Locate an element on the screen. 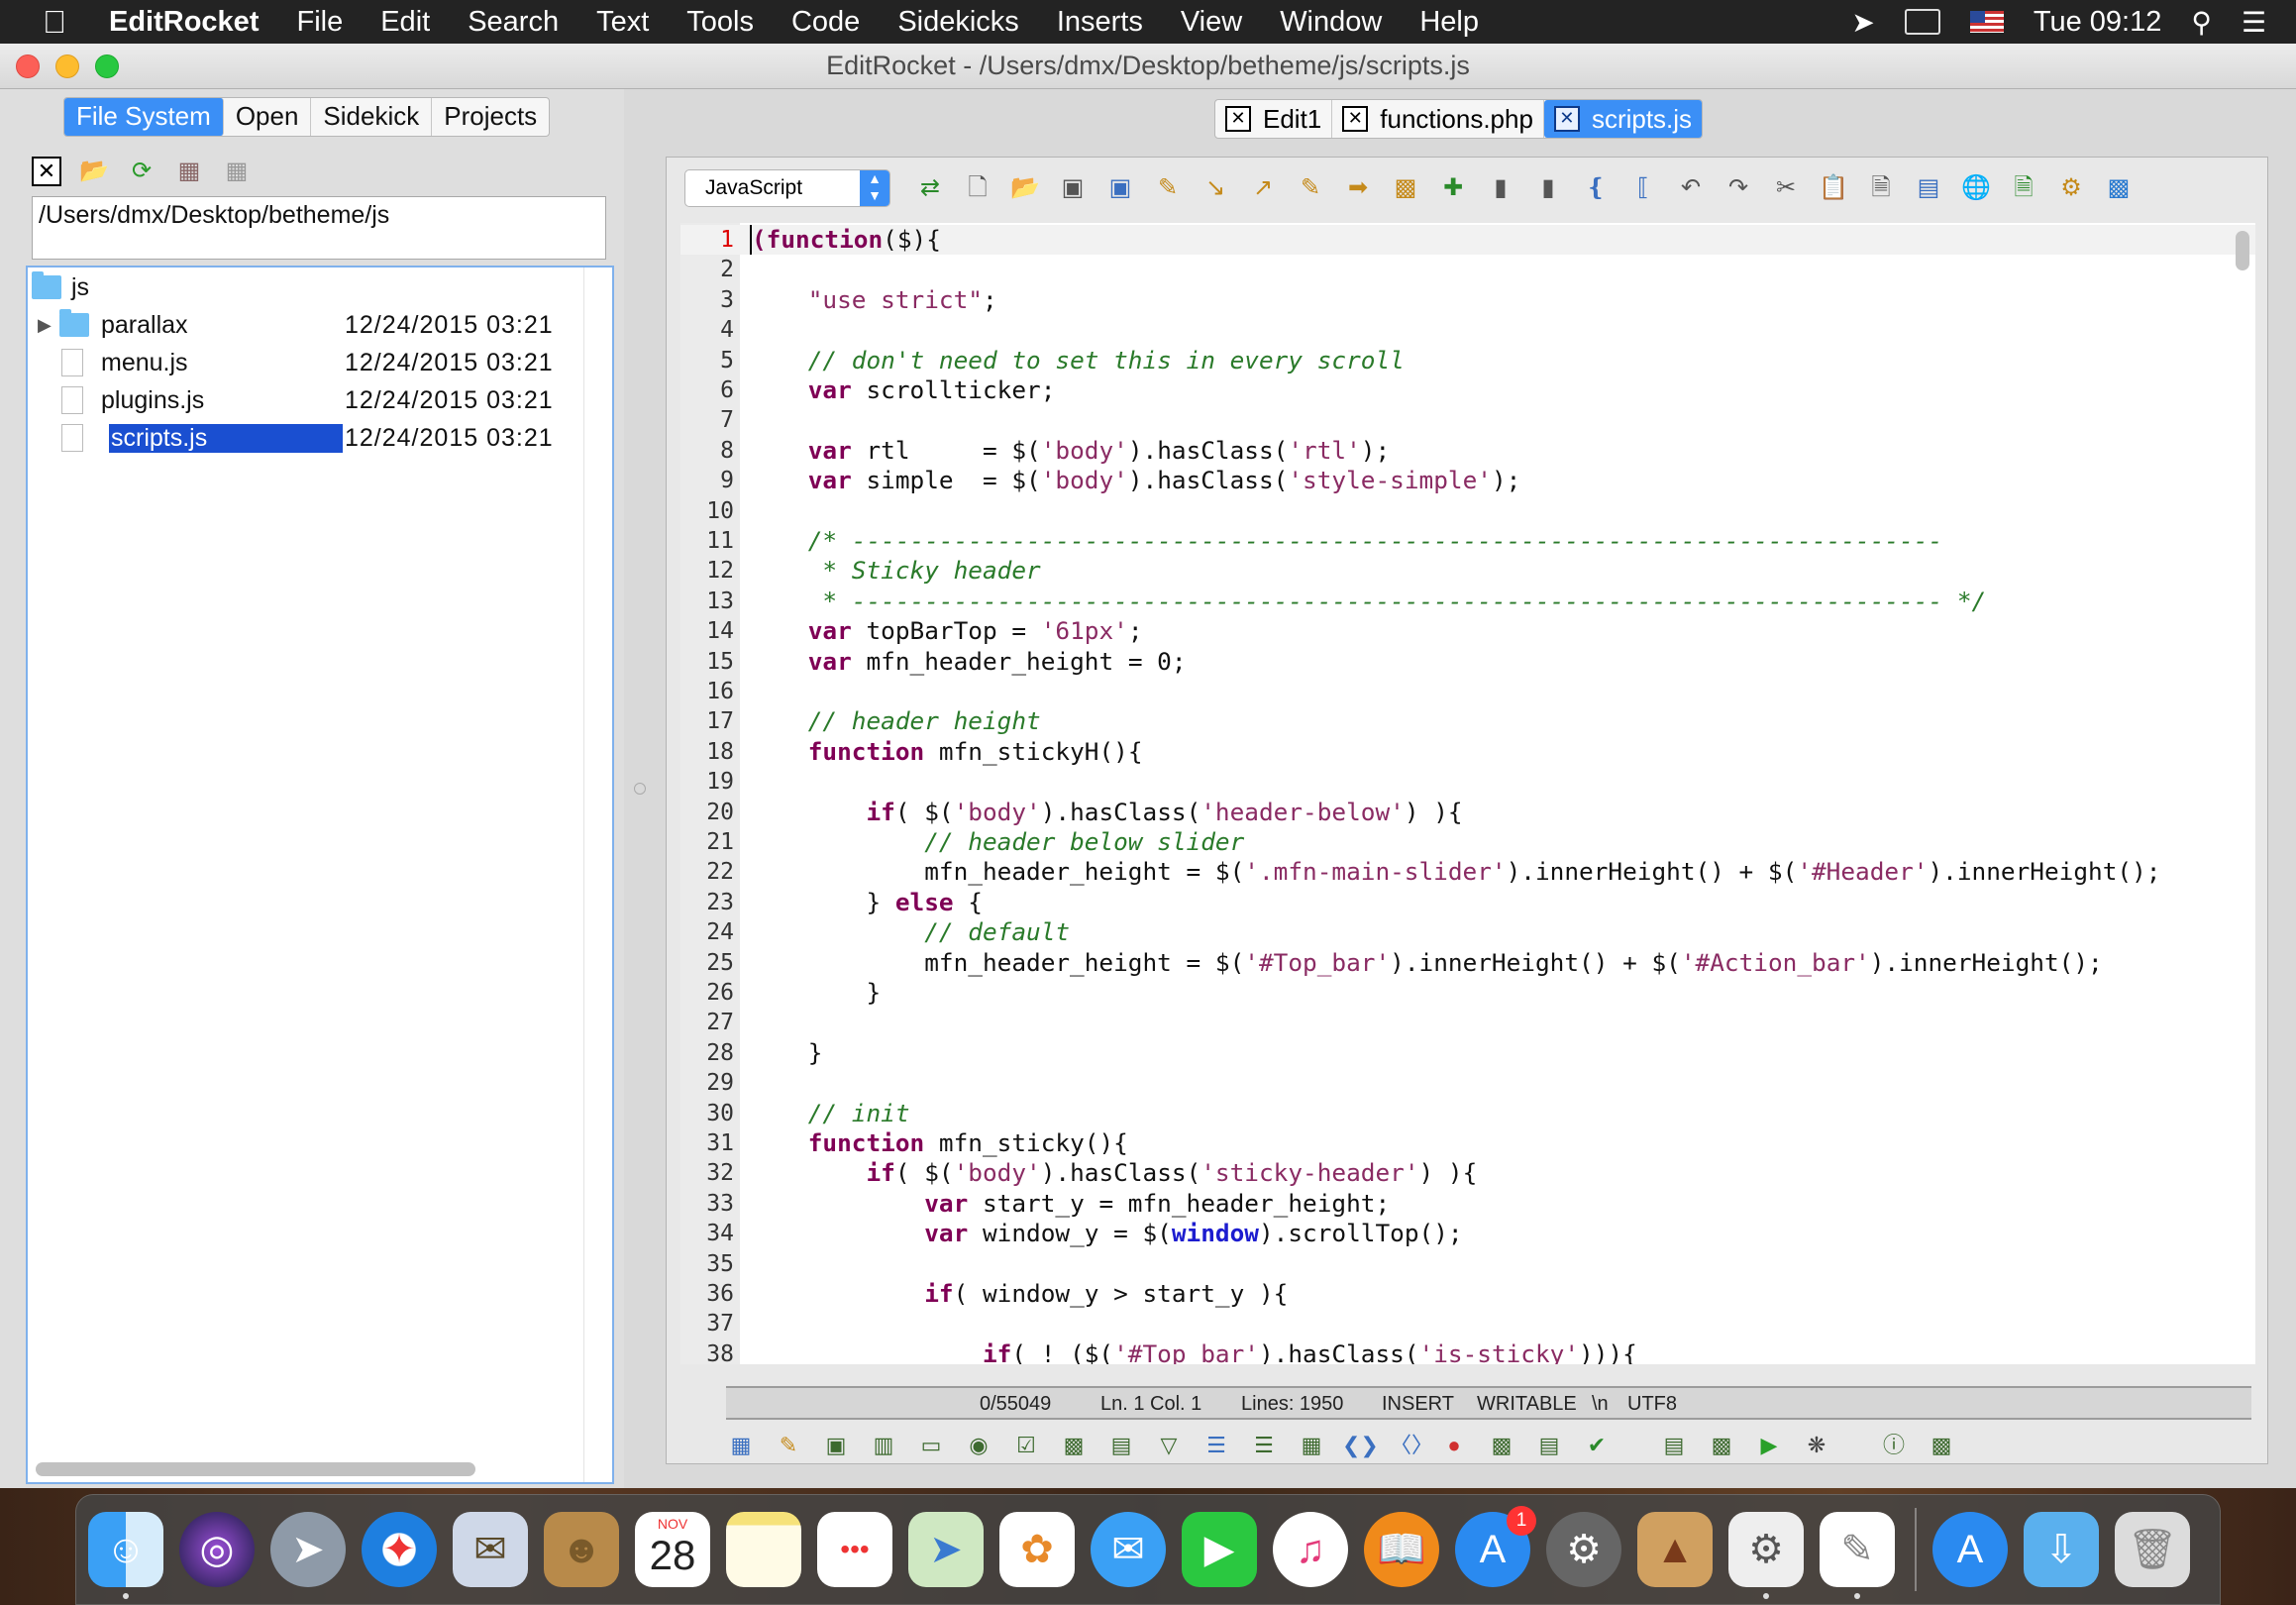  code-line: 16 is located at coordinates (1467, 691).